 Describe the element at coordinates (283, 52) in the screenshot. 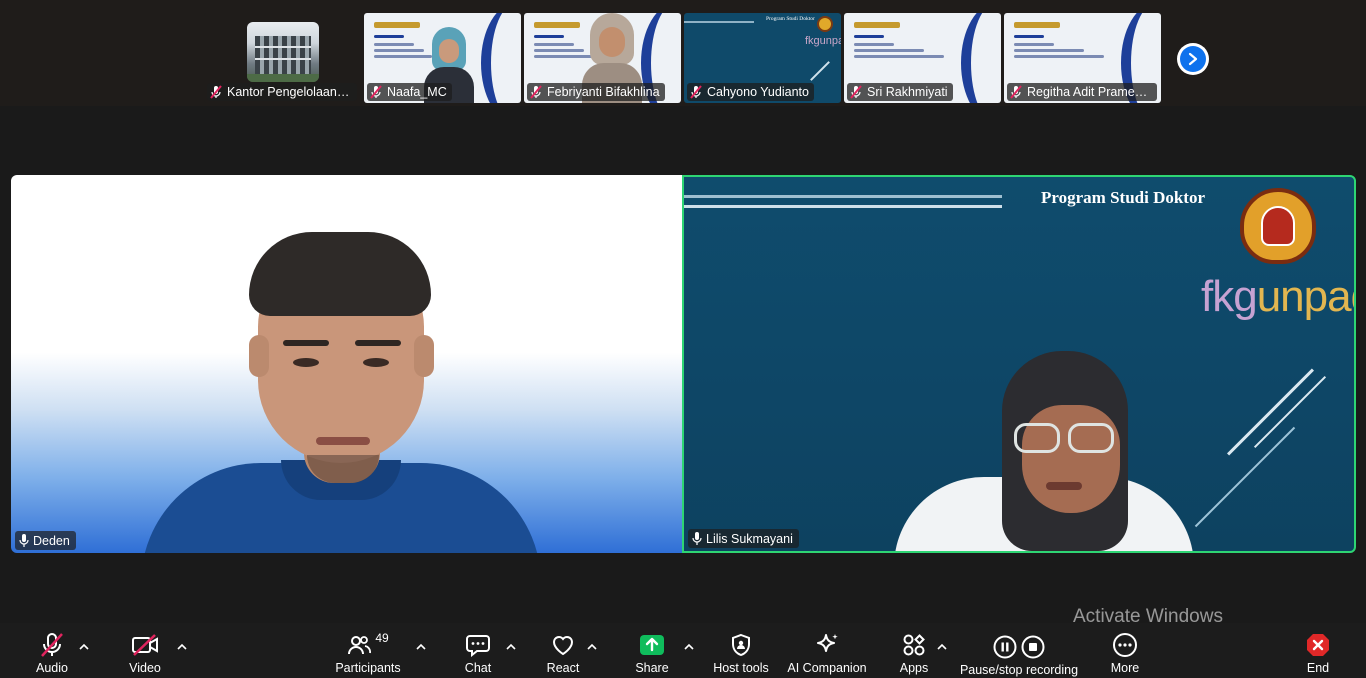

I see `building-photo` at that location.